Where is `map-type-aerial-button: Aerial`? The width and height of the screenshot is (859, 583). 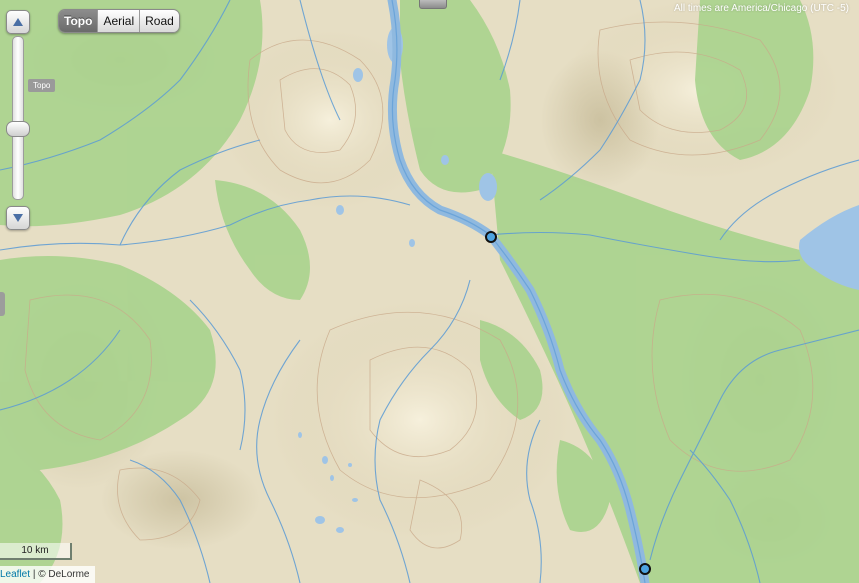
map-type-aerial-button: Aerial is located at coordinates (118, 21).